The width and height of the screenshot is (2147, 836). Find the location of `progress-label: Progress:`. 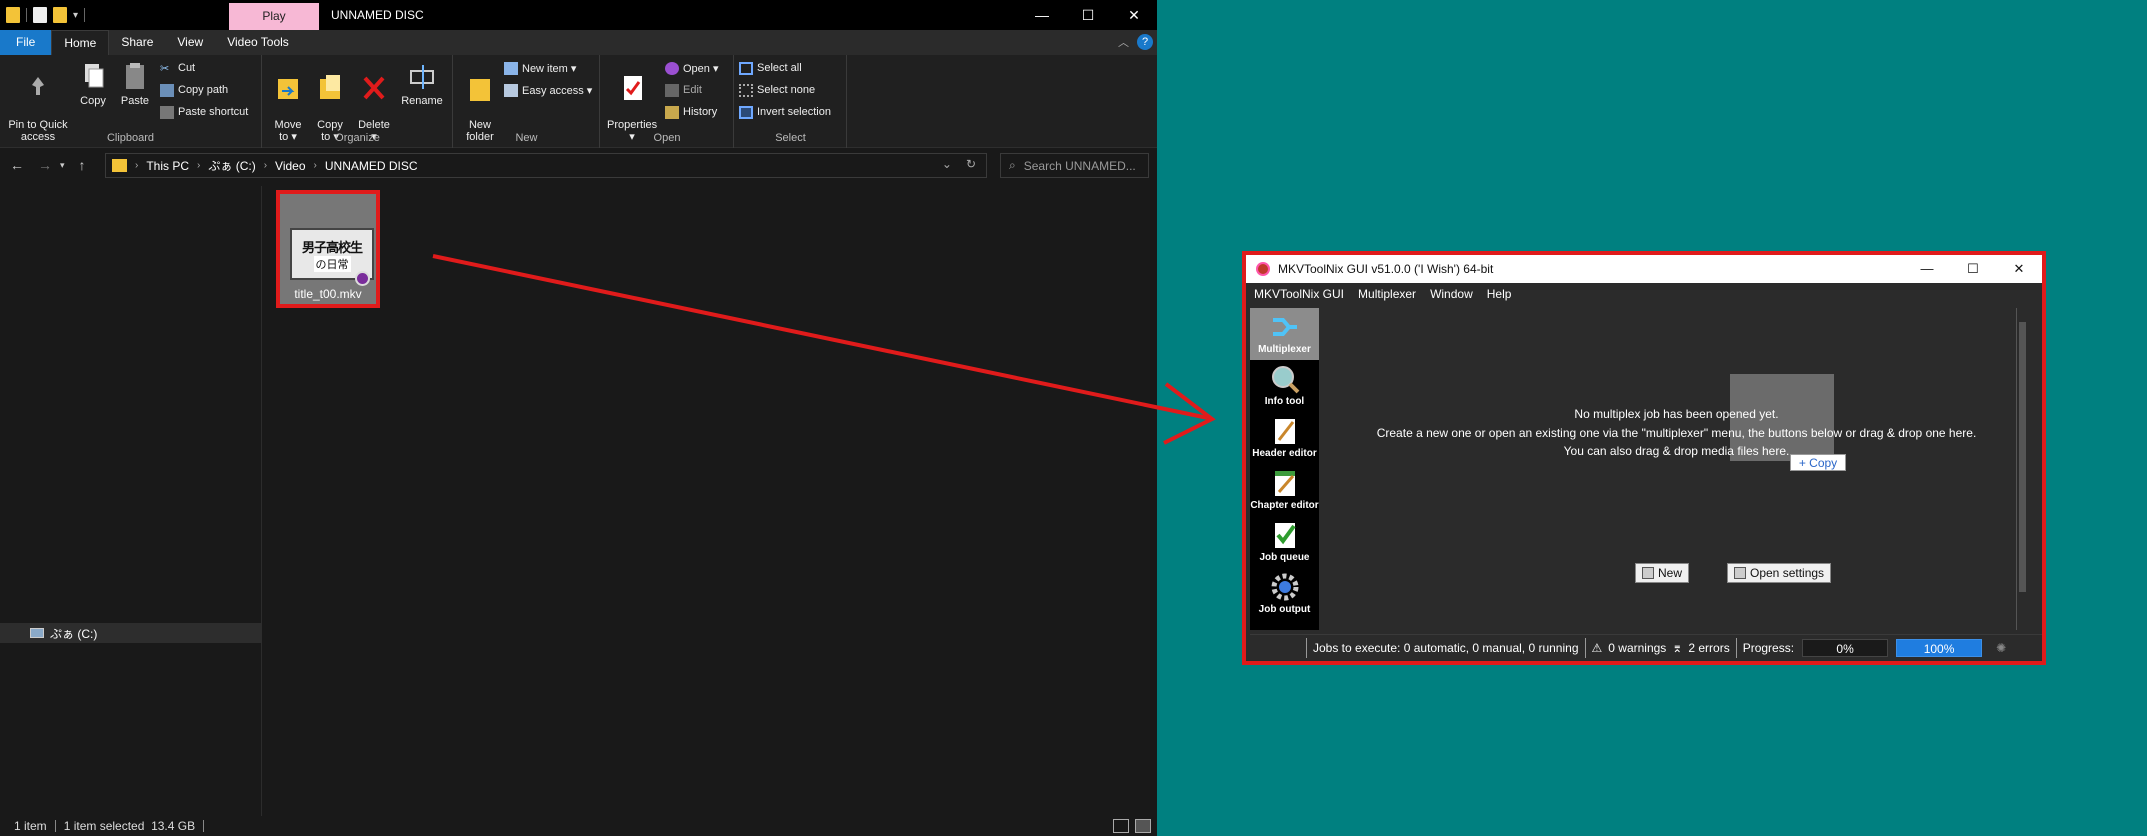

progress-label: Progress: is located at coordinates (1768, 647).